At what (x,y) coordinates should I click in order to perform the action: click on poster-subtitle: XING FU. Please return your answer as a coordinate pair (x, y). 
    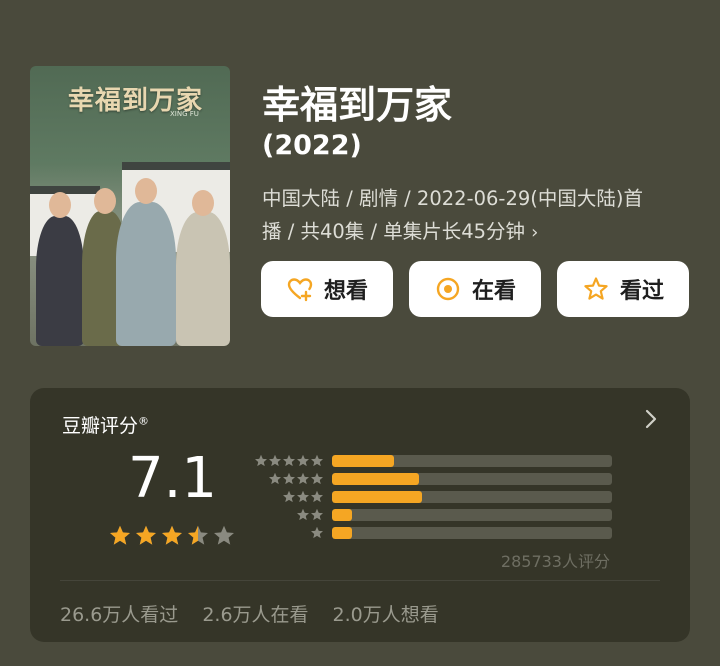
    Looking at the image, I should click on (184, 114).